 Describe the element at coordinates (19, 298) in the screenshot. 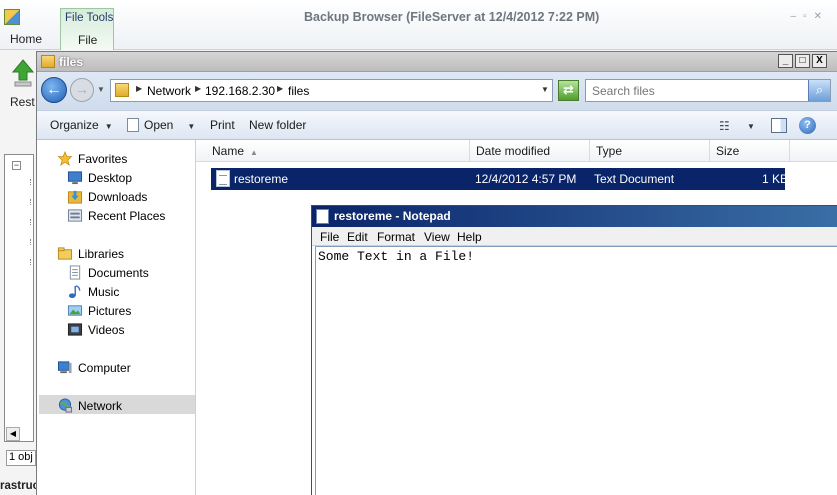

I see `left-tree-panel: −` at that location.